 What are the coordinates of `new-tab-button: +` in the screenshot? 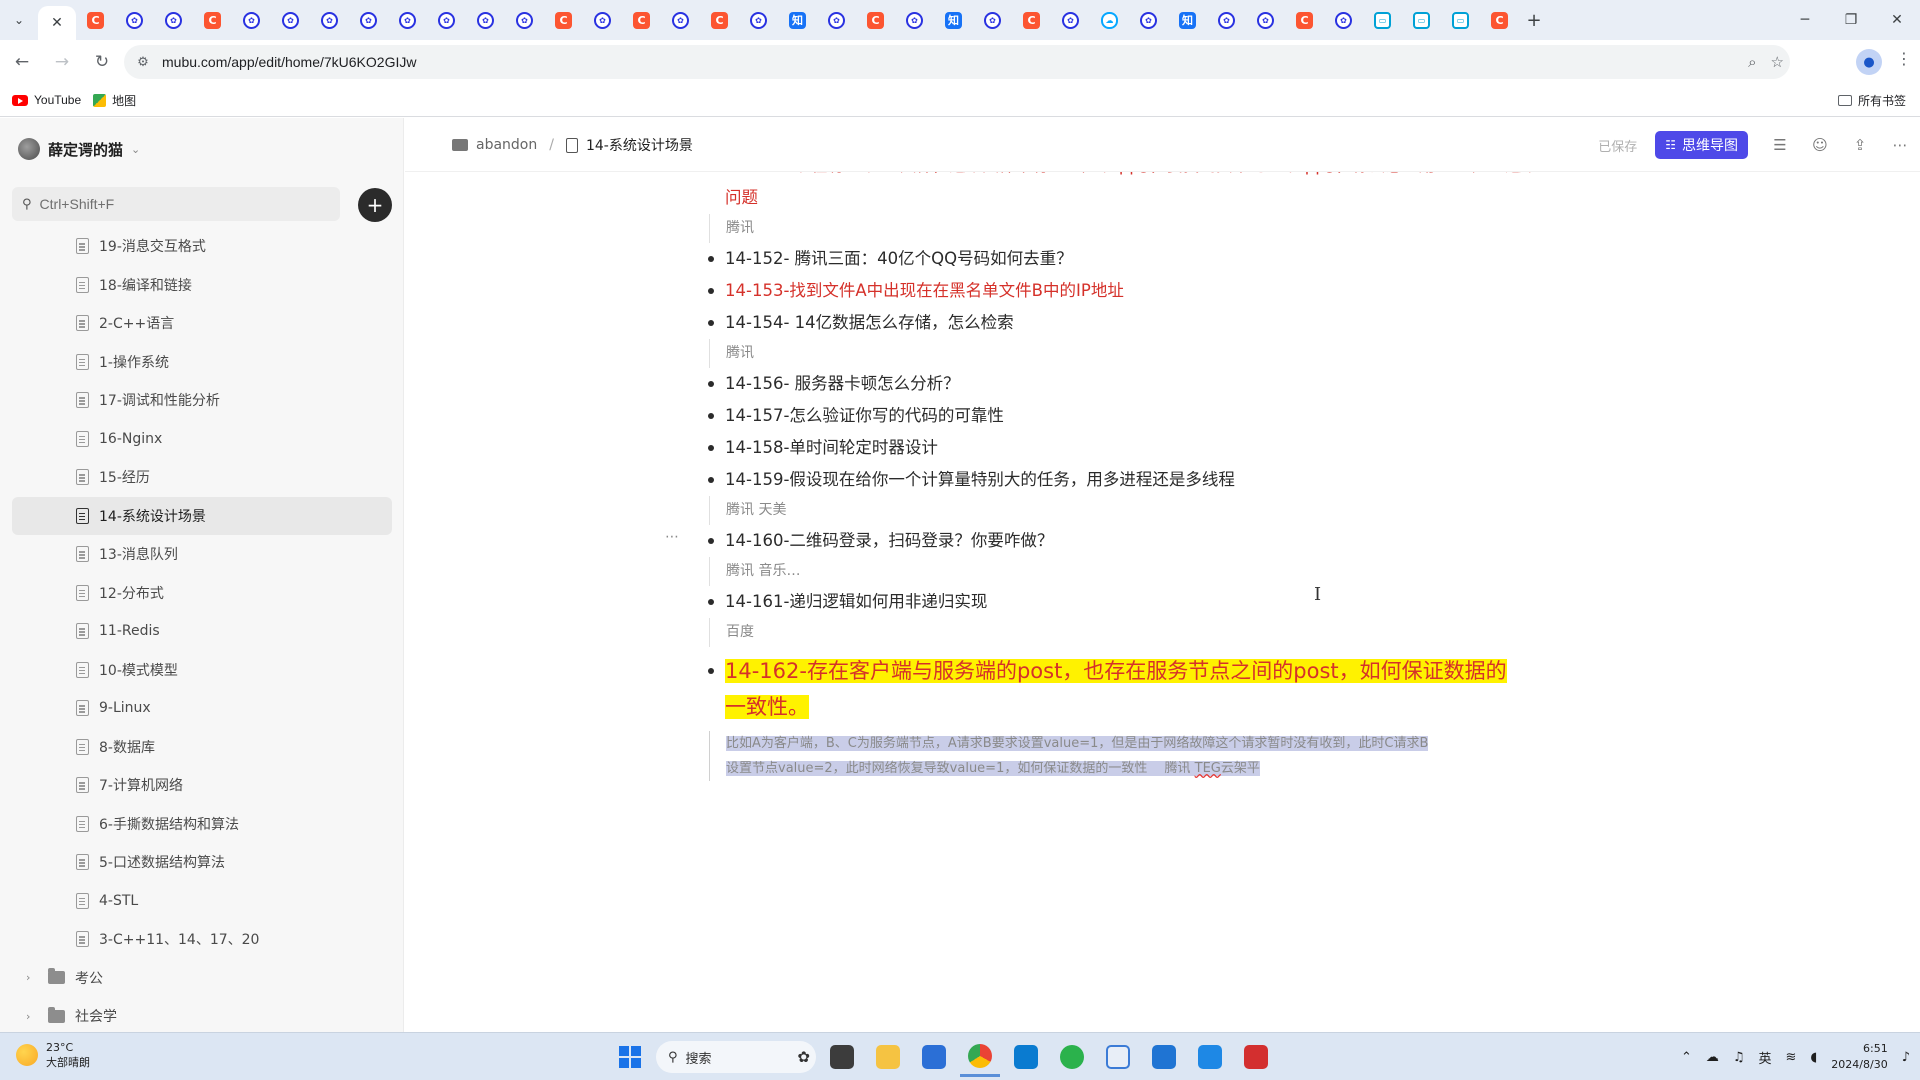 It's located at (1534, 20).